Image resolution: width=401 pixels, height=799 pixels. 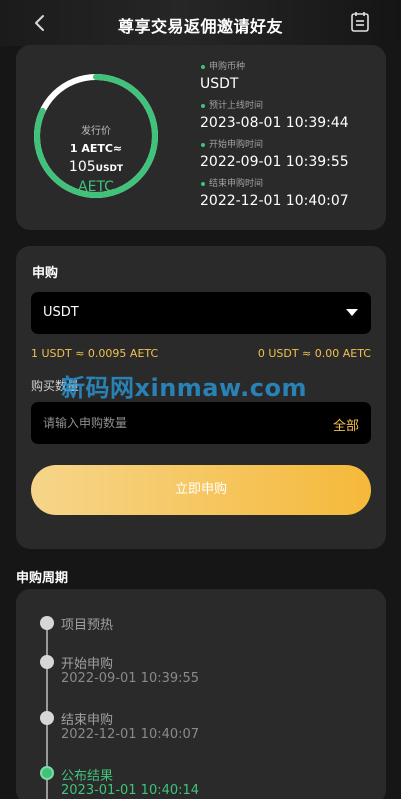 I want to click on timeline-item-name: 结束申购, so click(x=87, y=720).